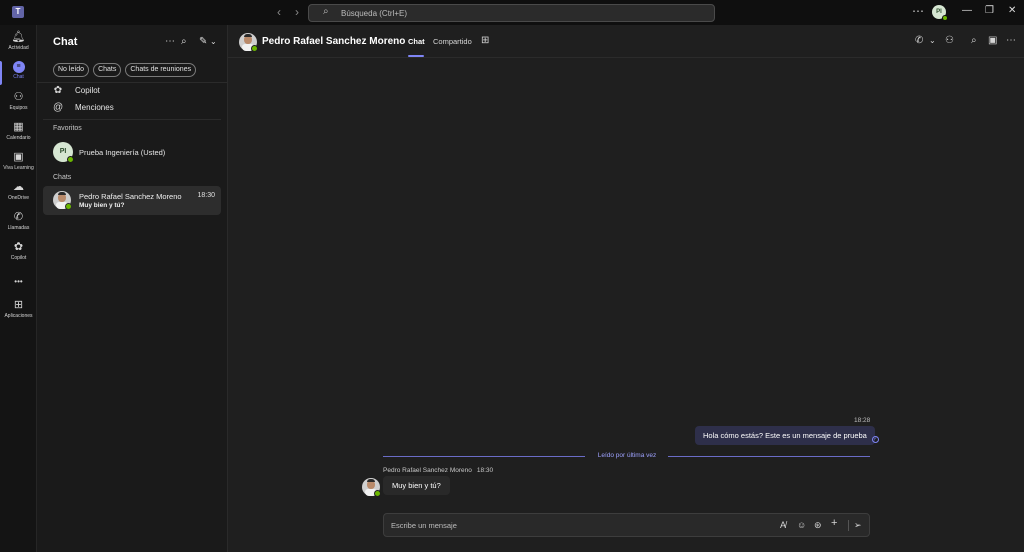  I want to click on chat-item-name: Pedro Rafael Sanchez Moreno, so click(130, 196).